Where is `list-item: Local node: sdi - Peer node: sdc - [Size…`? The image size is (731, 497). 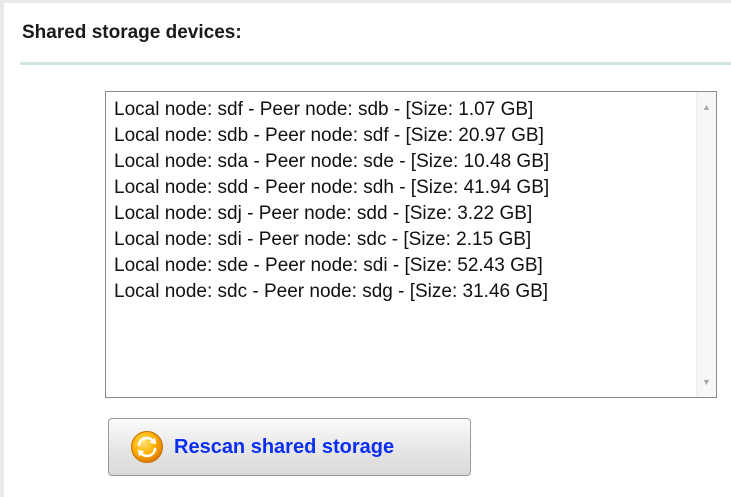
list-item: Local node: sdi - Peer node: sdc - [Size… is located at coordinates (403, 240).